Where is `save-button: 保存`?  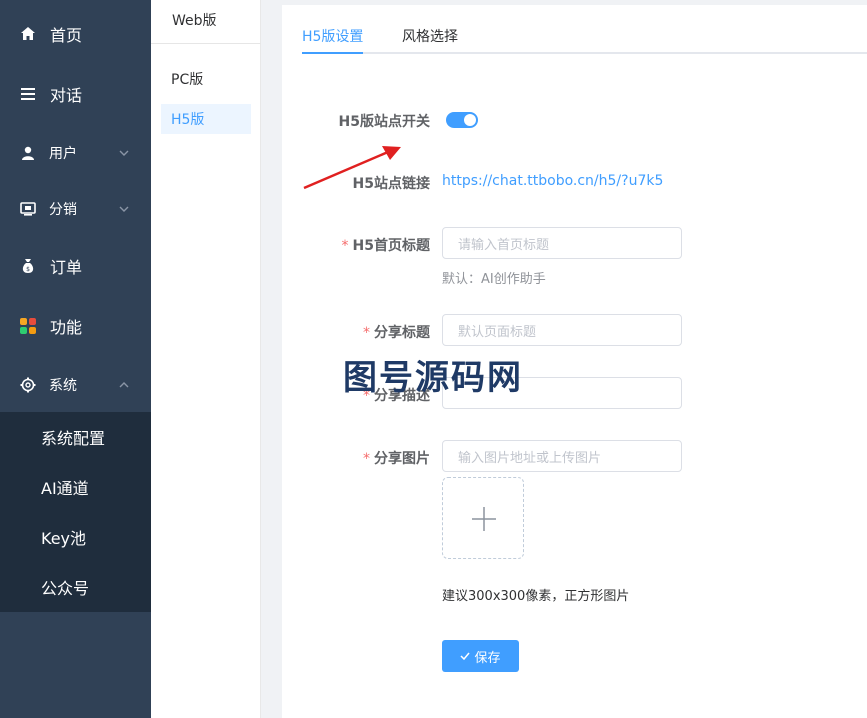 save-button: 保存 is located at coordinates (480, 656).